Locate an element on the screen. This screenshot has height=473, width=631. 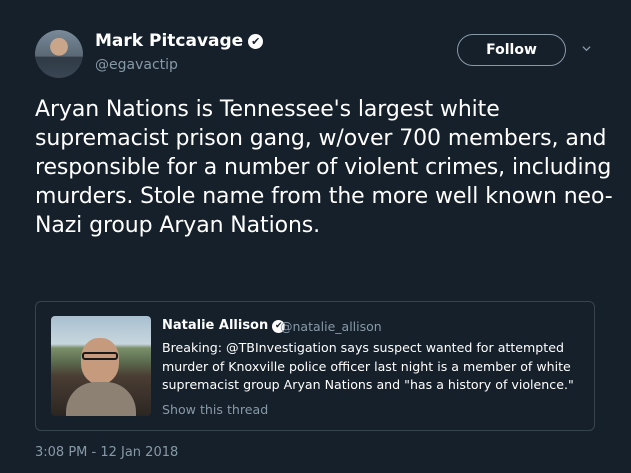
quoted-author-handle: @natalie_allison is located at coordinates (331, 326).